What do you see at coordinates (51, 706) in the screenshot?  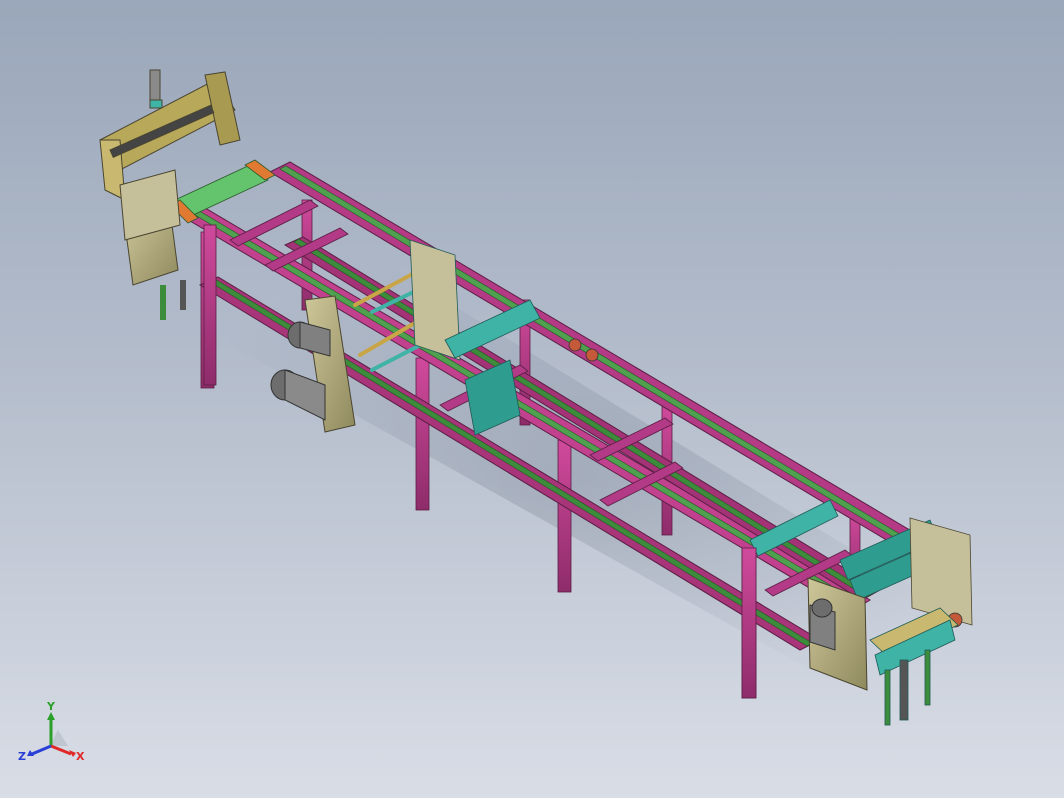 I see `y-axis-label: Y` at bounding box center [51, 706].